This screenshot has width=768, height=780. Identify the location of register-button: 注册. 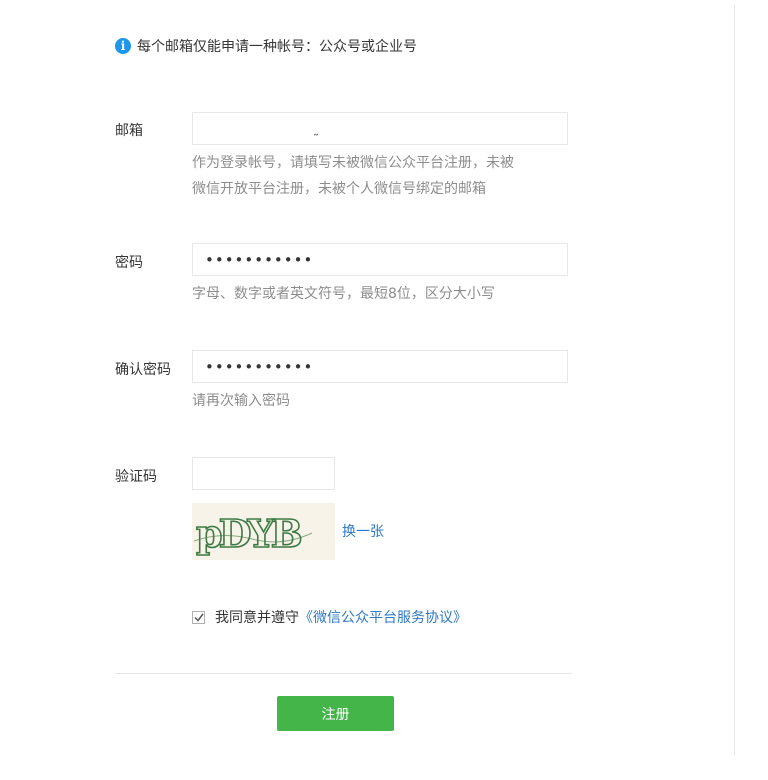
(335, 713).